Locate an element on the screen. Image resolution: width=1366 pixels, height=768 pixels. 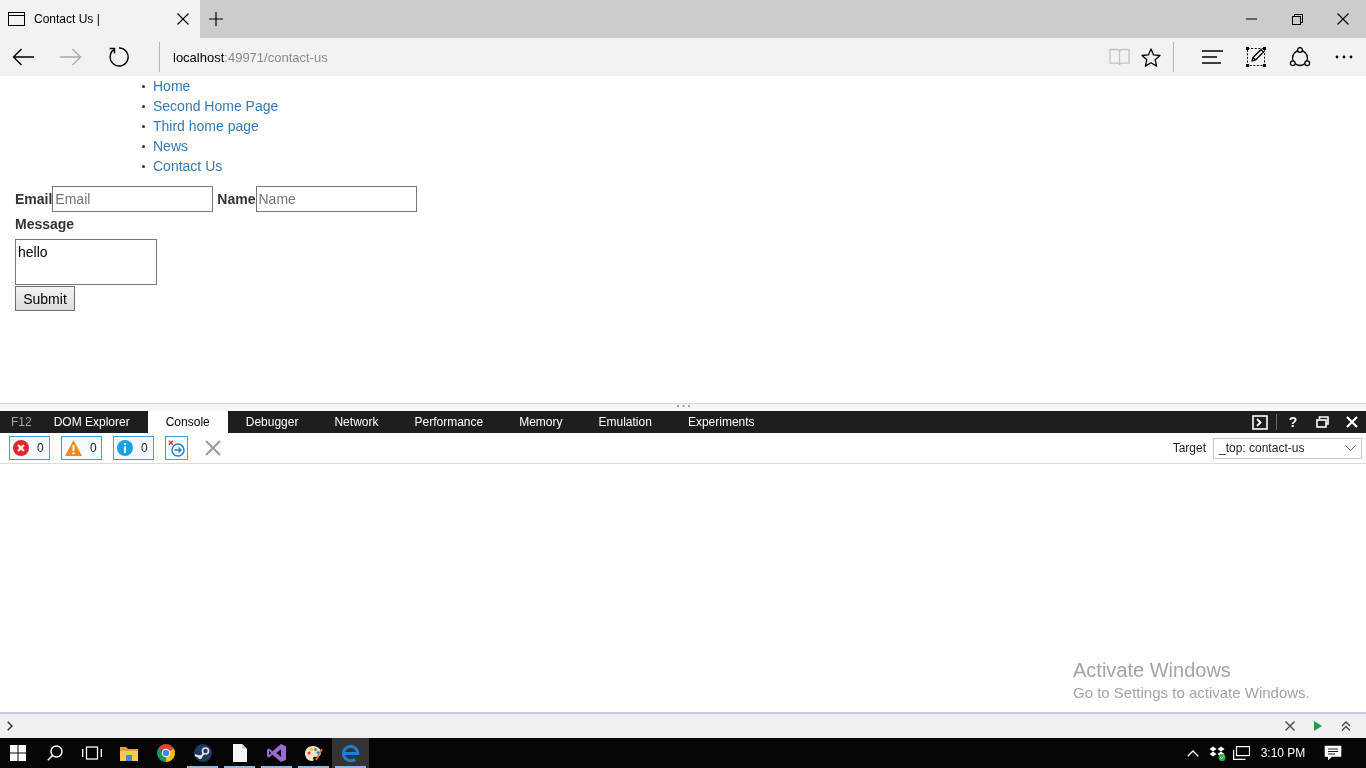
task-view-icon is located at coordinates (92, 753).